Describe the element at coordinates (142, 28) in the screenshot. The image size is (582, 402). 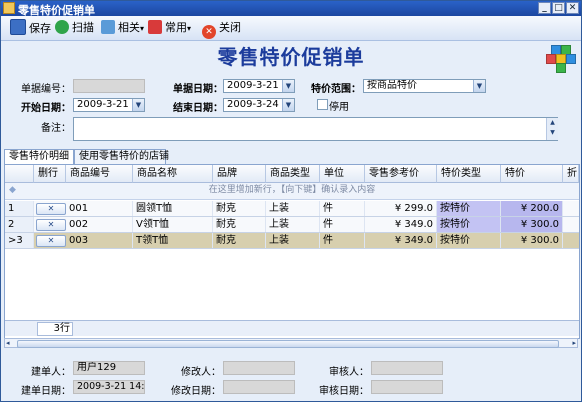
I see `chevron-down-icon: ▾` at that location.